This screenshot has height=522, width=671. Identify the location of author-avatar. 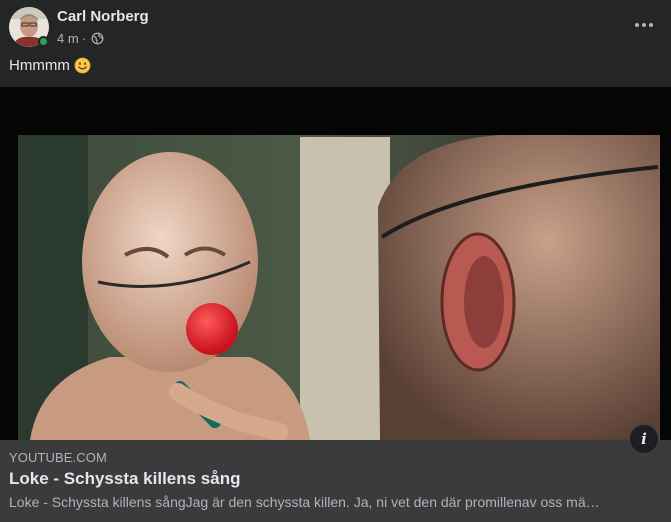
(29, 27).